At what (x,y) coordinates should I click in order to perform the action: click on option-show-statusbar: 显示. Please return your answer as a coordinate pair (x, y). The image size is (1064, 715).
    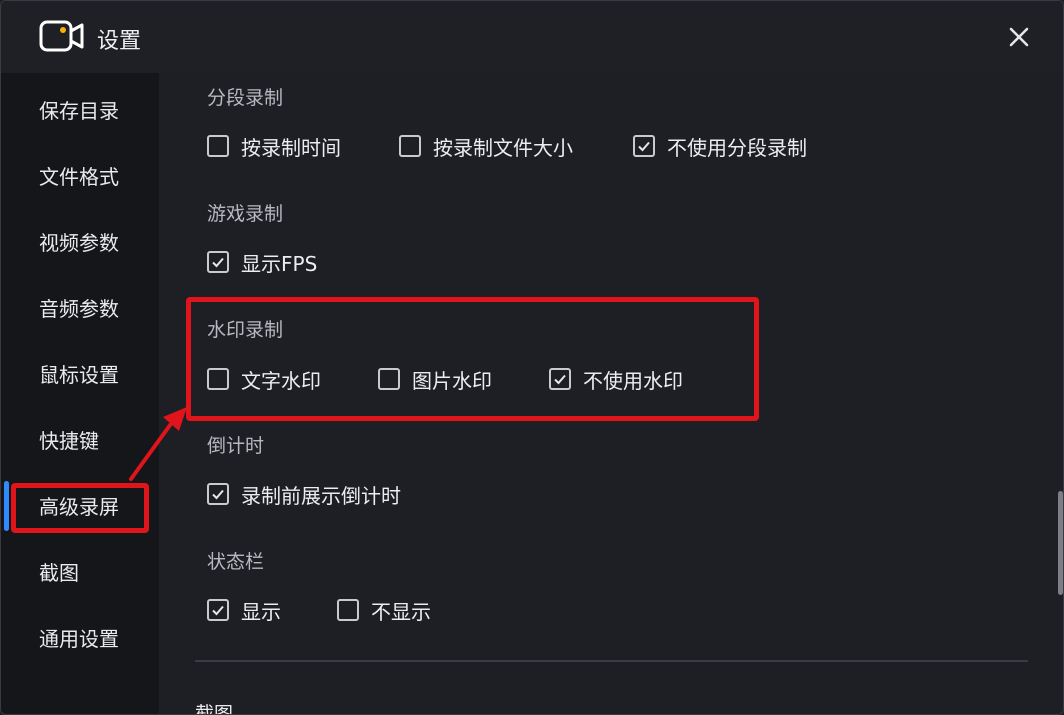
    Looking at the image, I should click on (244, 610).